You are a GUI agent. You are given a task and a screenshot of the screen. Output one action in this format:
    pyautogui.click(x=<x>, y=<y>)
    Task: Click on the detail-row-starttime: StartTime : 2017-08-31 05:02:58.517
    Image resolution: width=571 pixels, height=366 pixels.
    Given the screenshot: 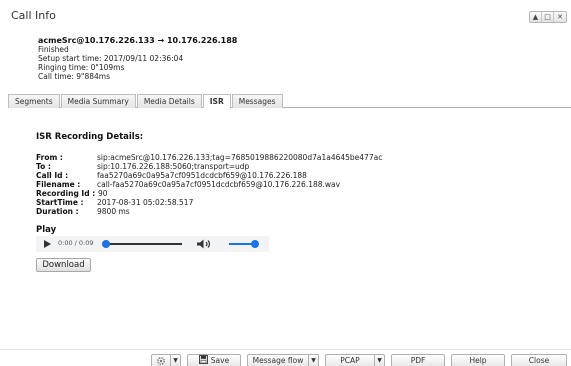 What is the action you would take?
    pyautogui.click(x=114, y=202)
    